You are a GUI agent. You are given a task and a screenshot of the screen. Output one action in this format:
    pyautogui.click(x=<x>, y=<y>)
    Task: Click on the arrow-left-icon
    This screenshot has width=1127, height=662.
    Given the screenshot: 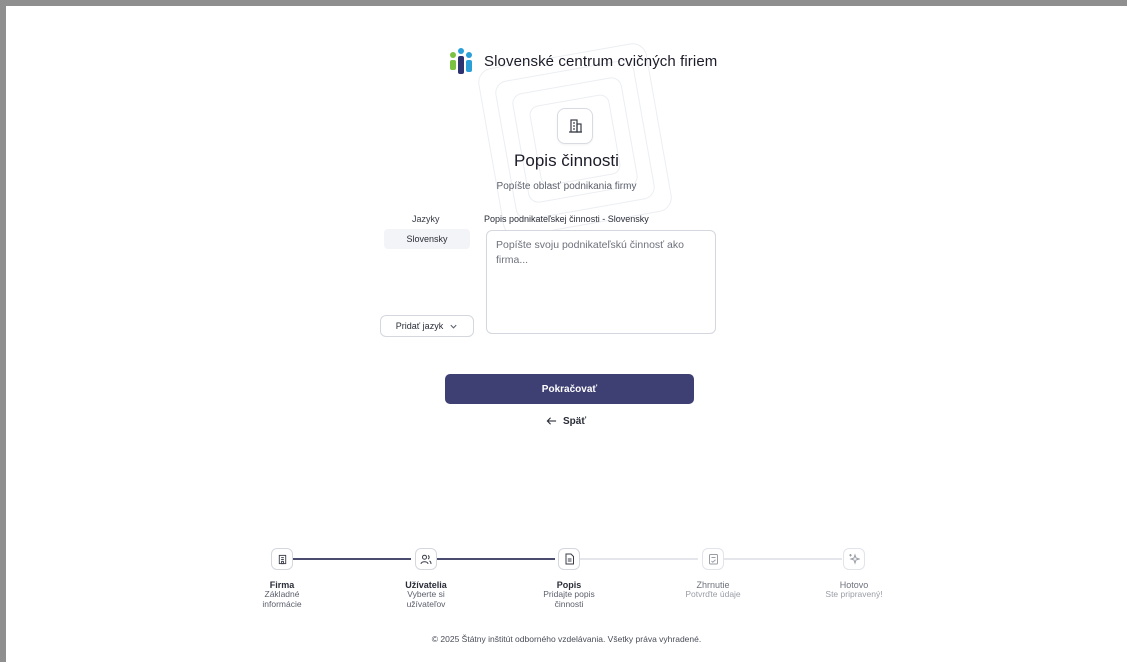 What is the action you would take?
    pyautogui.click(x=551, y=421)
    